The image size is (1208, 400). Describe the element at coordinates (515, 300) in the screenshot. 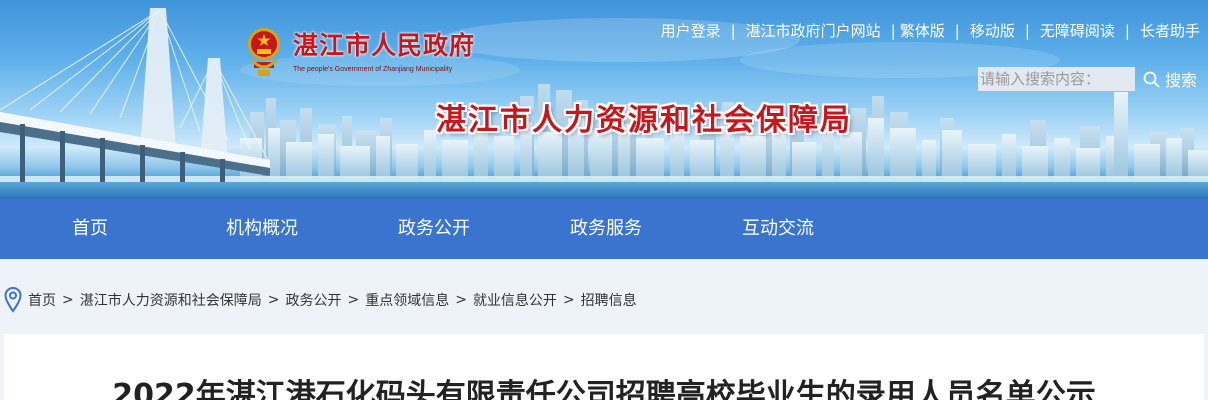

I see `breadcrumb-employment-info: 就业信息公开` at that location.